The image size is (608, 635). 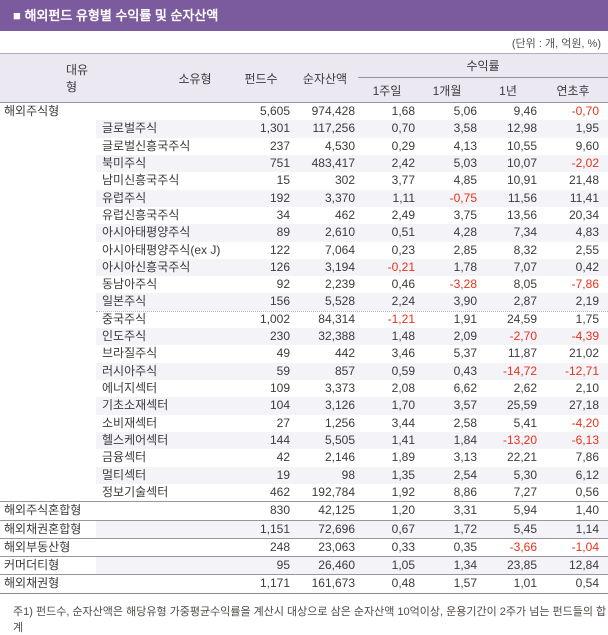 What do you see at coordinates (465, 318) in the screenshot?
I see `cell-return-1month: 1,91` at bounding box center [465, 318].